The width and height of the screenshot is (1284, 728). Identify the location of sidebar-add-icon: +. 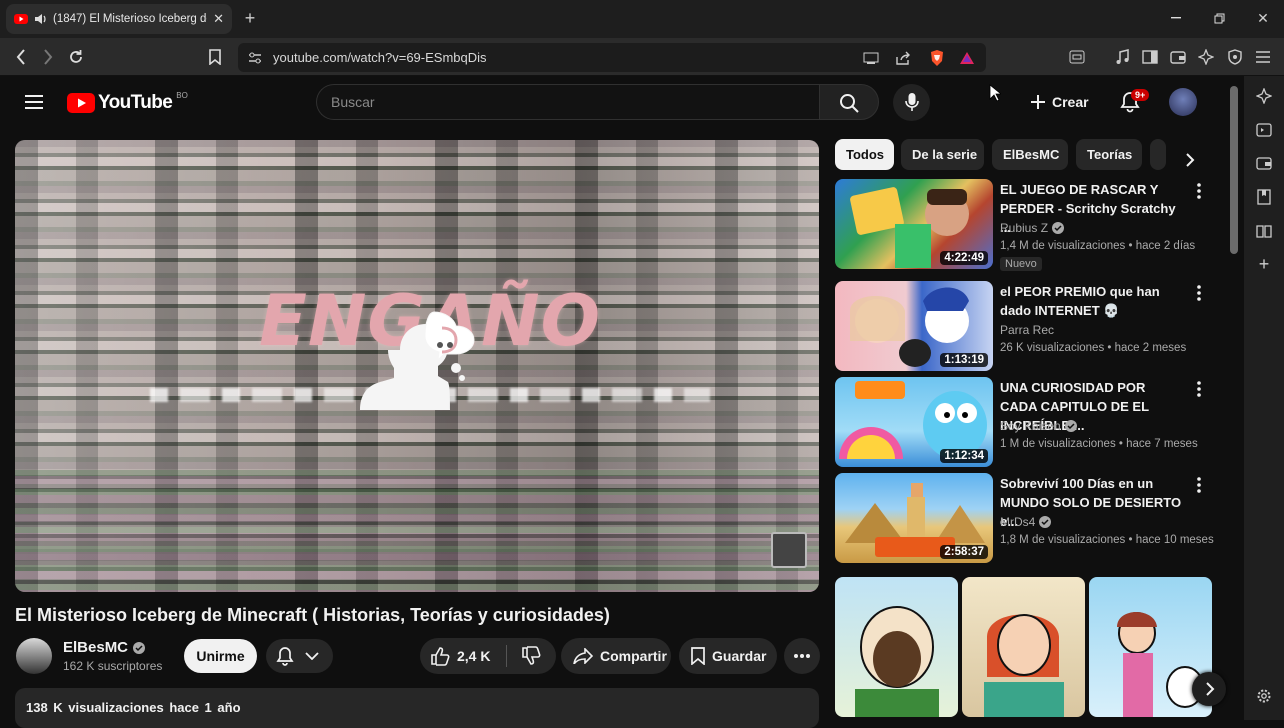
(1264, 264).